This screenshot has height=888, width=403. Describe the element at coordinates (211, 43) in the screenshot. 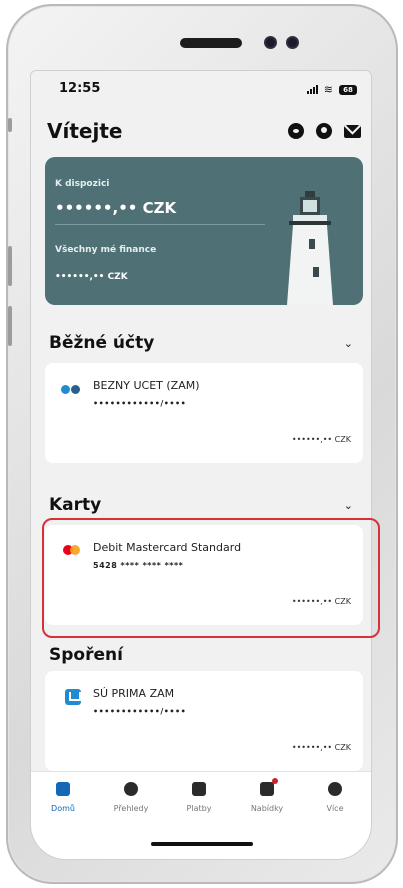

I see `speaker-grille` at that location.